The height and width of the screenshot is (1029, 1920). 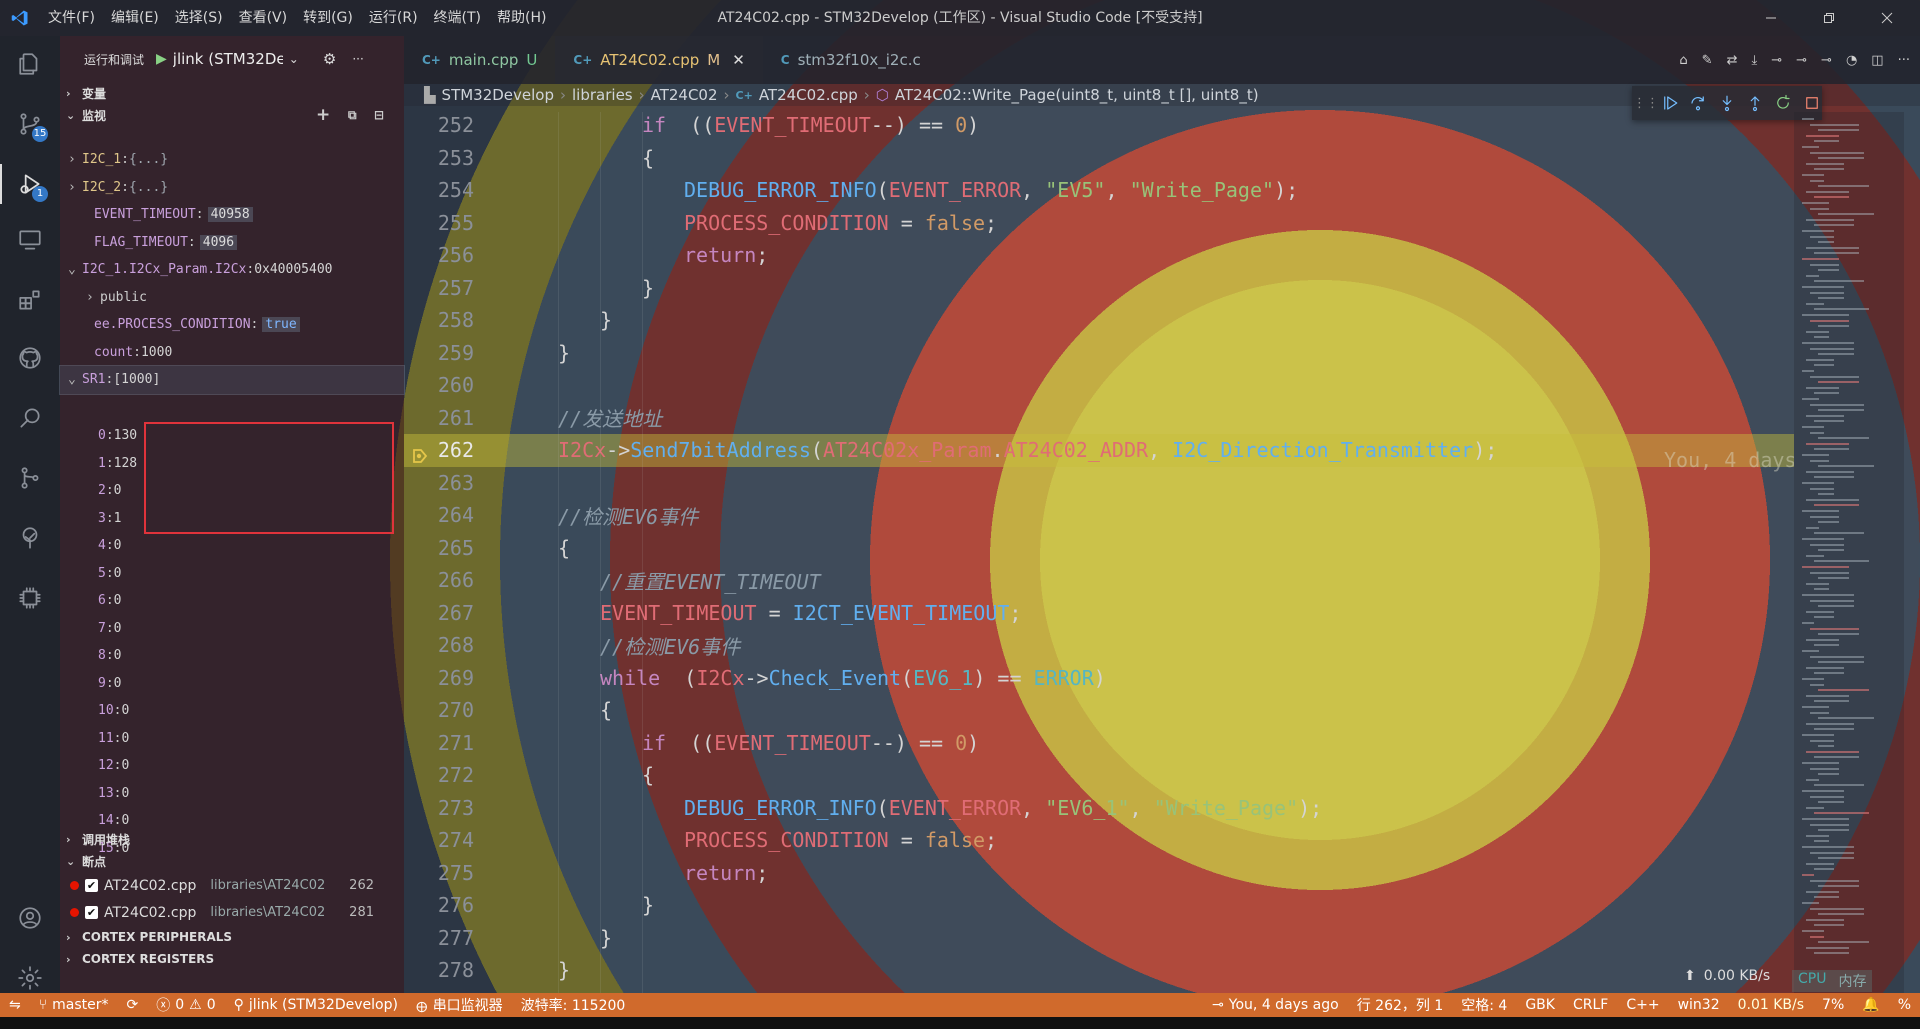 What do you see at coordinates (30, 538) in the screenshot?
I see `tree-icon` at bounding box center [30, 538].